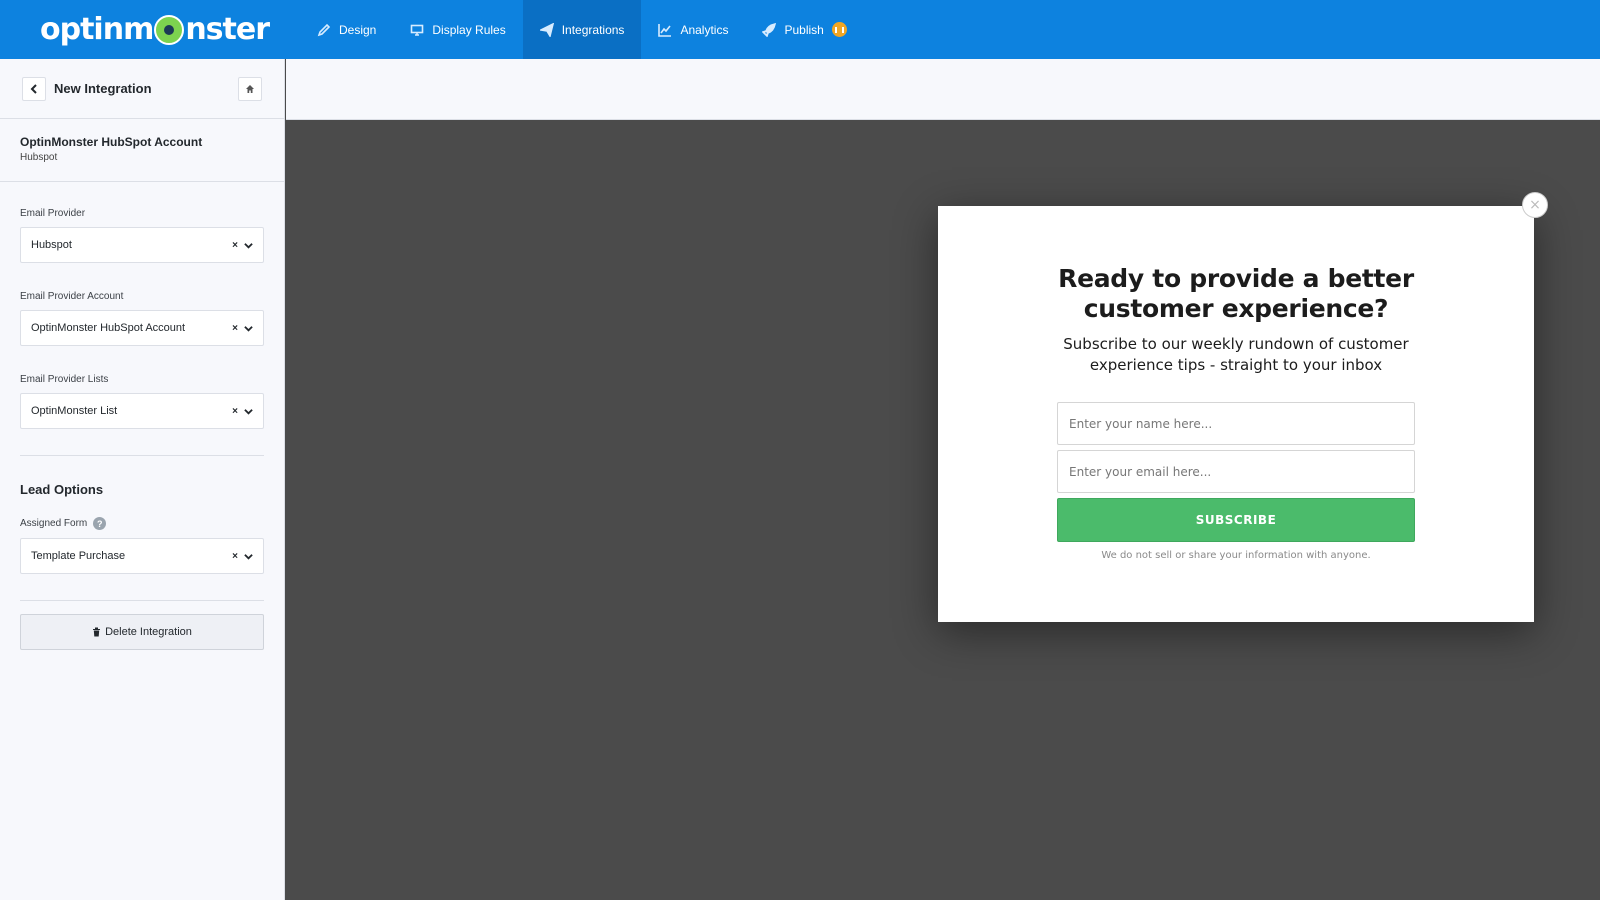 This screenshot has height=900, width=1600. What do you see at coordinates (1236, 471) in the screenshot?
I see `email-input` at bounding box center [1236, 471].